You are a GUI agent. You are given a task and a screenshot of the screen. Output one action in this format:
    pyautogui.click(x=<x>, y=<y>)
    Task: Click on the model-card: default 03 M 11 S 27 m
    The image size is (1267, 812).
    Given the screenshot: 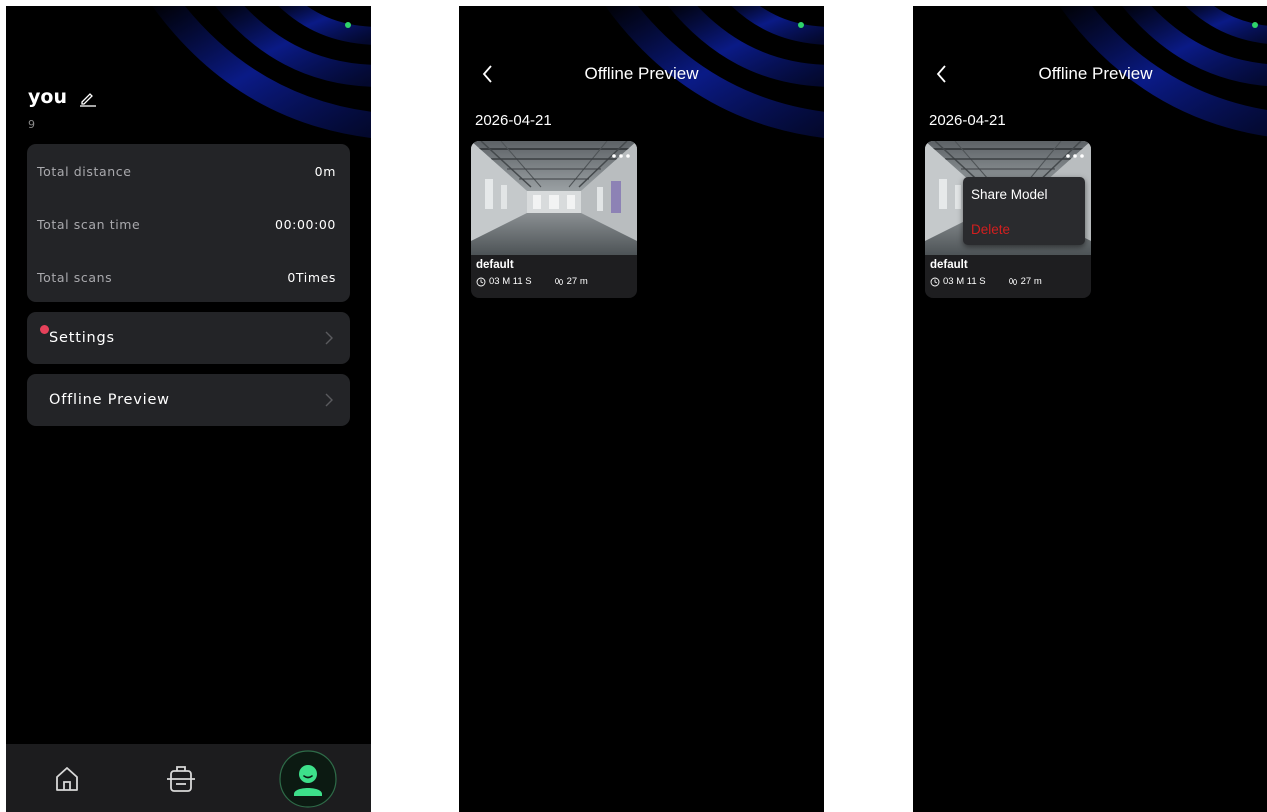 What is the action you would take?
    pyautogui.click(x=554, y=219)
    